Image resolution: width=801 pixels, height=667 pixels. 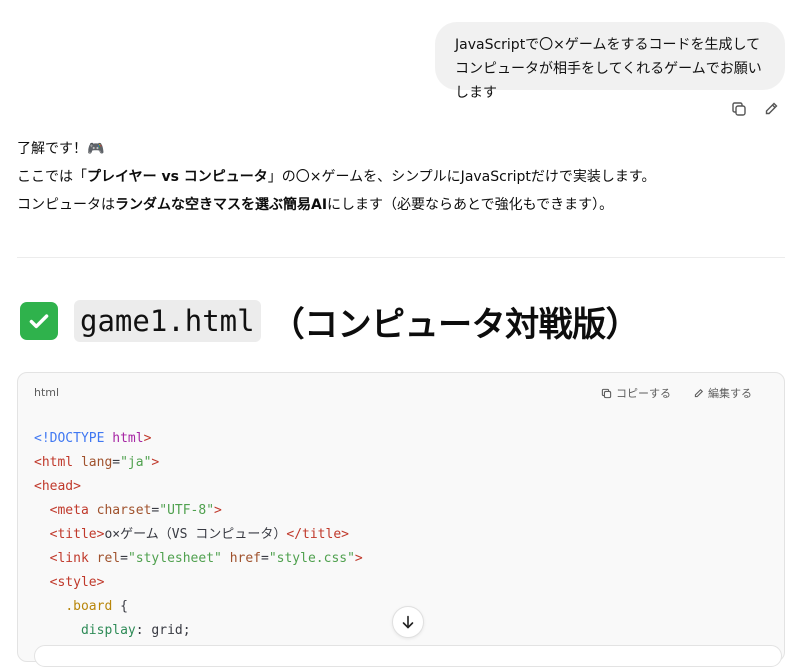 What do you see at coordinates (755, 109) in the screenshot?
I see `message-actions` at bounding box center [755, 109].